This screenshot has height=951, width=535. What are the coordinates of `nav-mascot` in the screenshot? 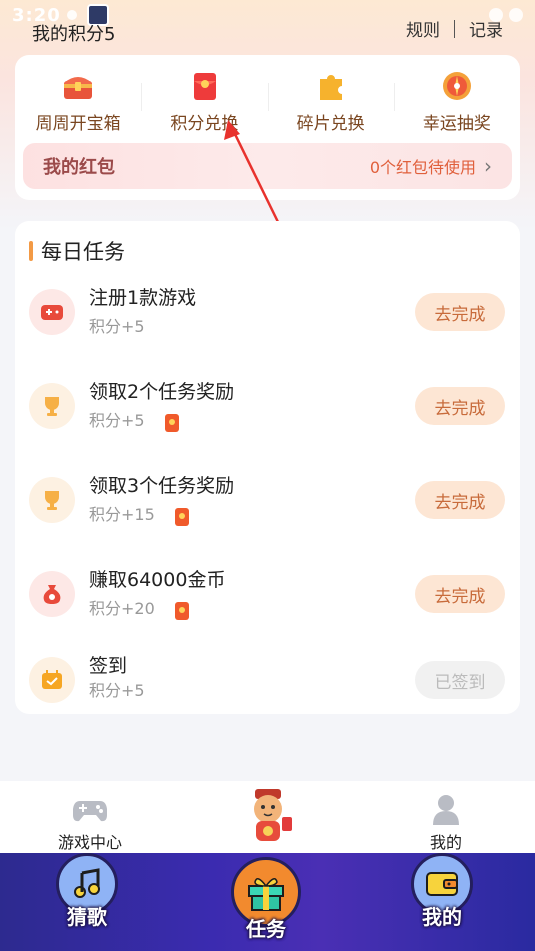 It's located at (268, 817).